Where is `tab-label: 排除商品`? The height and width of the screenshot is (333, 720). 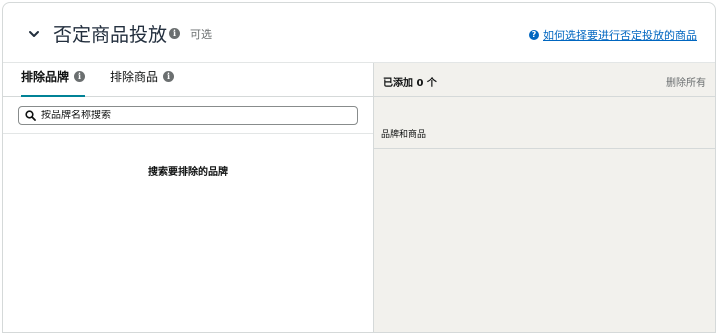
tab-label: 排除商品 is located at coordinates (134, 77).